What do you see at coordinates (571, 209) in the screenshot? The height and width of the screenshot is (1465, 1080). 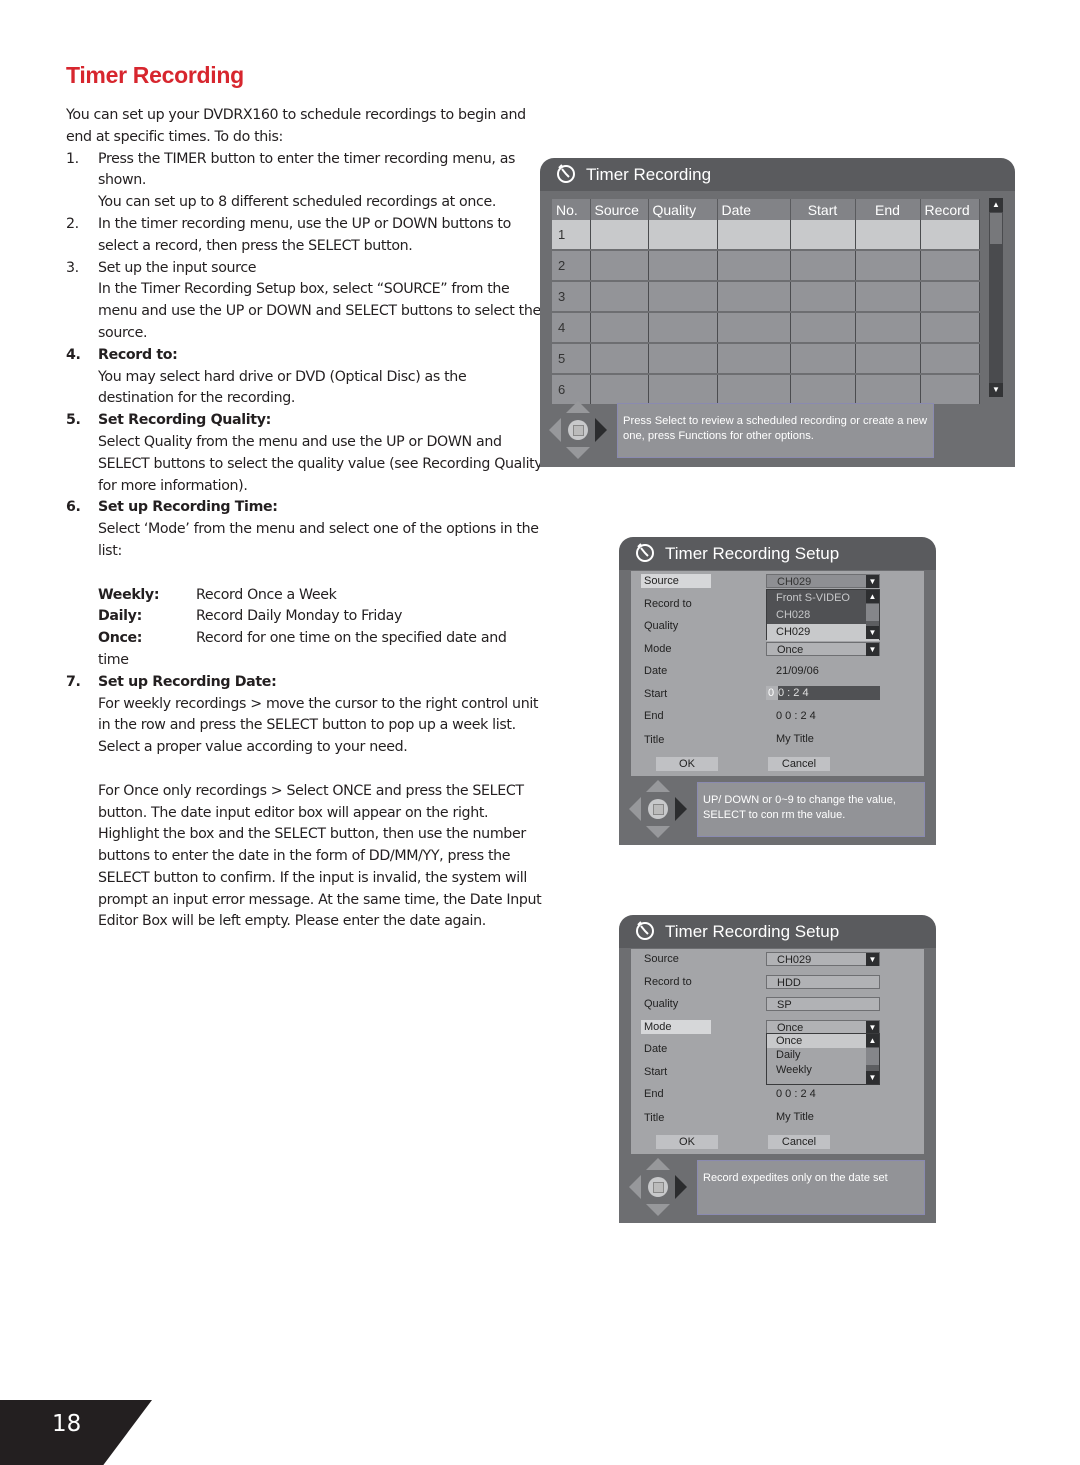 I see `col-header: No.` at bounding box center [571, 209].